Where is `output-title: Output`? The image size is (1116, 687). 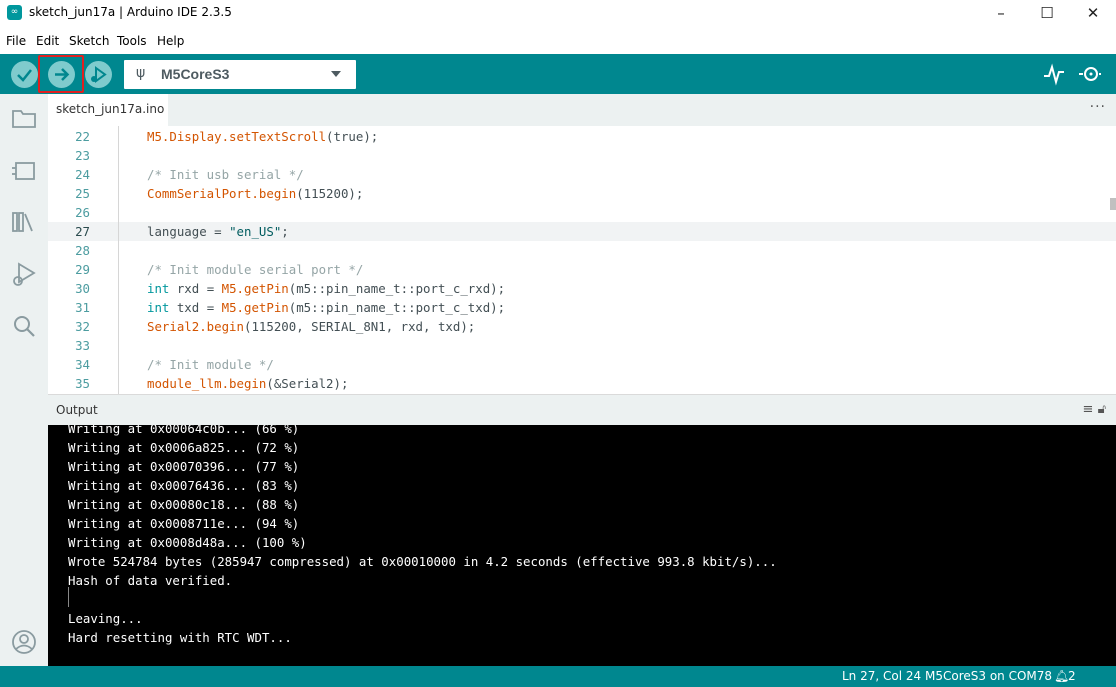 output-title: Output is located at coordinates (77, 410).